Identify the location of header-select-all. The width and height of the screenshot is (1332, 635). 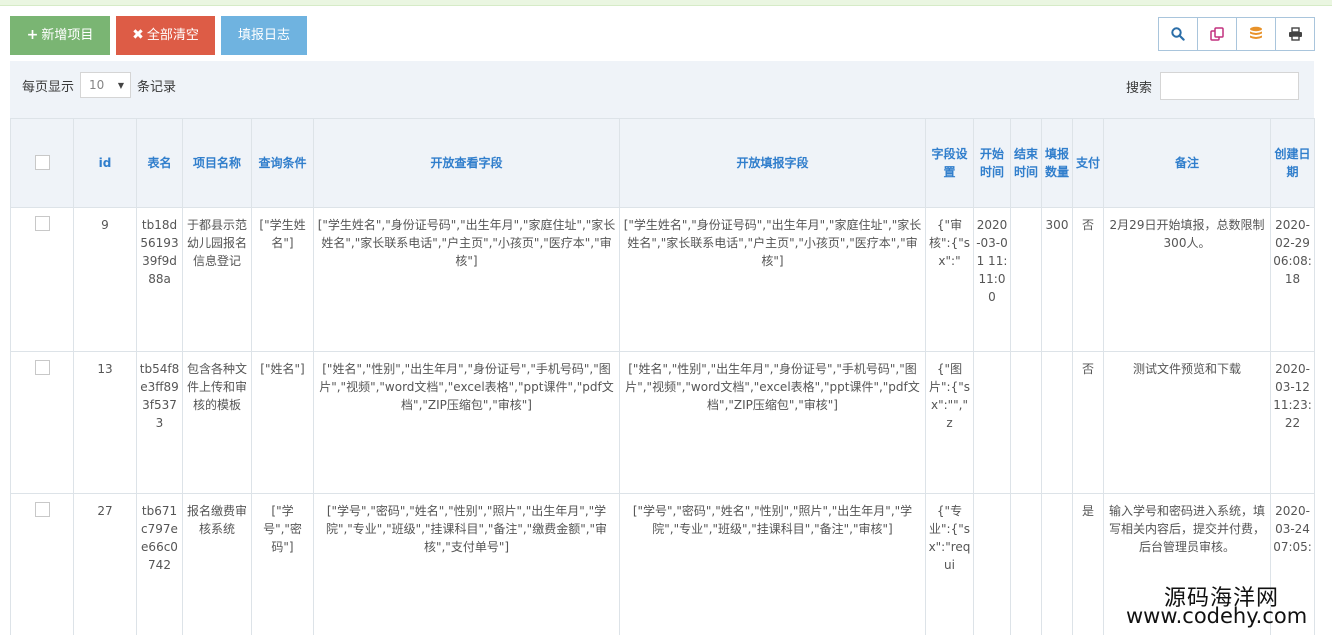
(42, 163).